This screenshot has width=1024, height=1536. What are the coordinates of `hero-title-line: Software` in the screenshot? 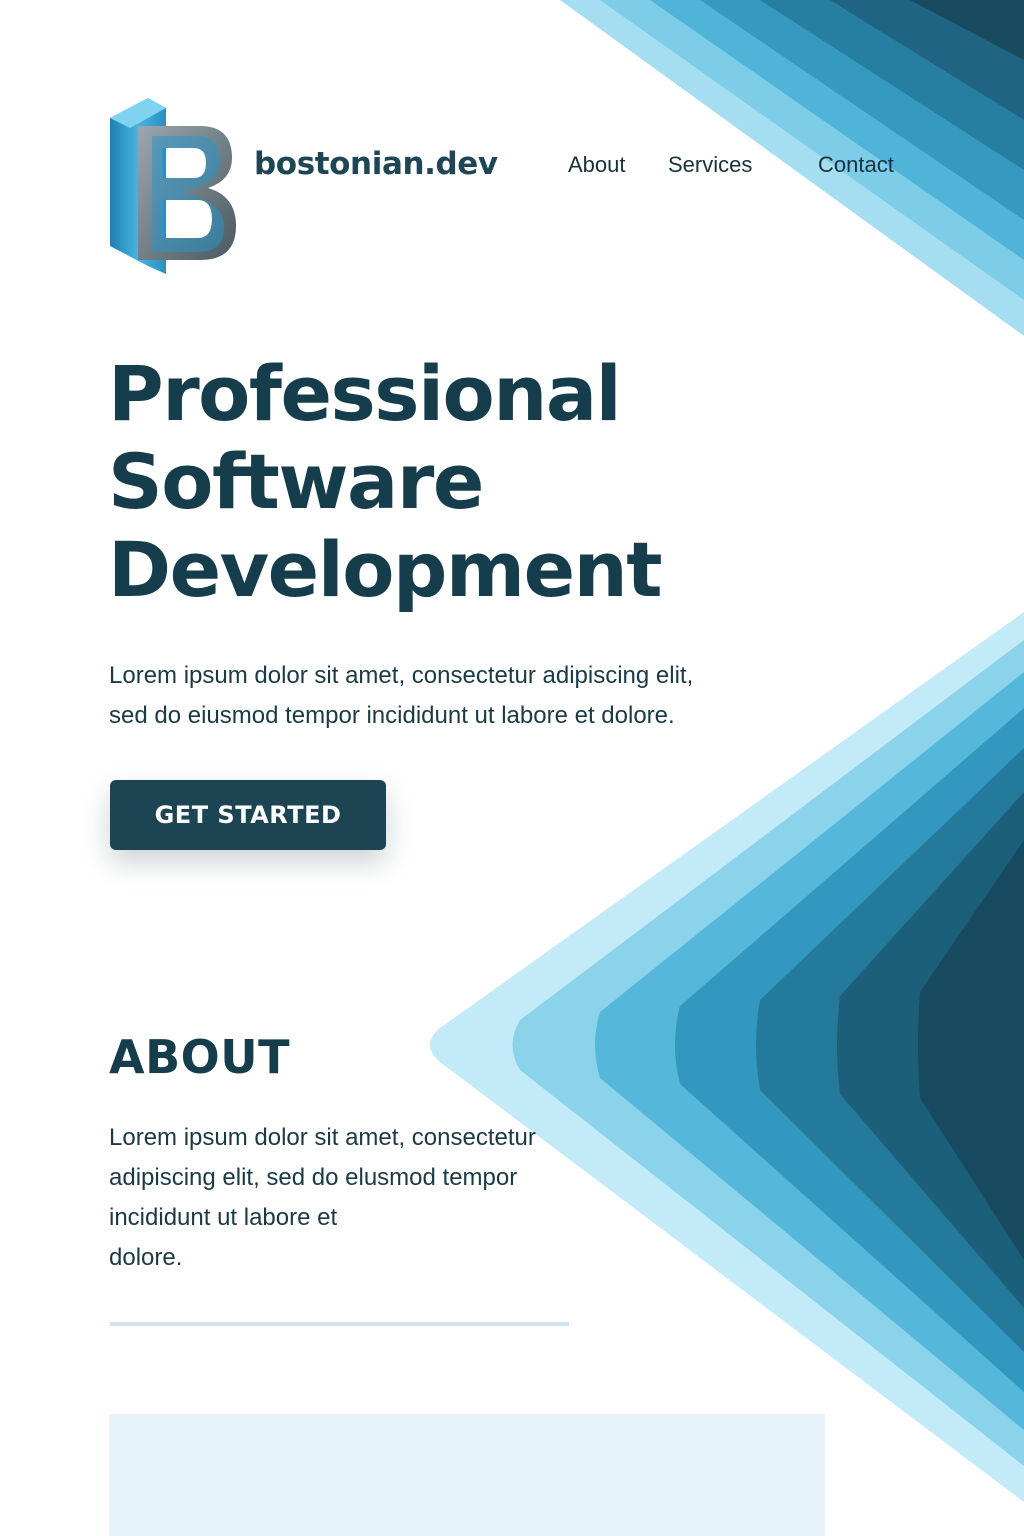 It's located at (296, 481).